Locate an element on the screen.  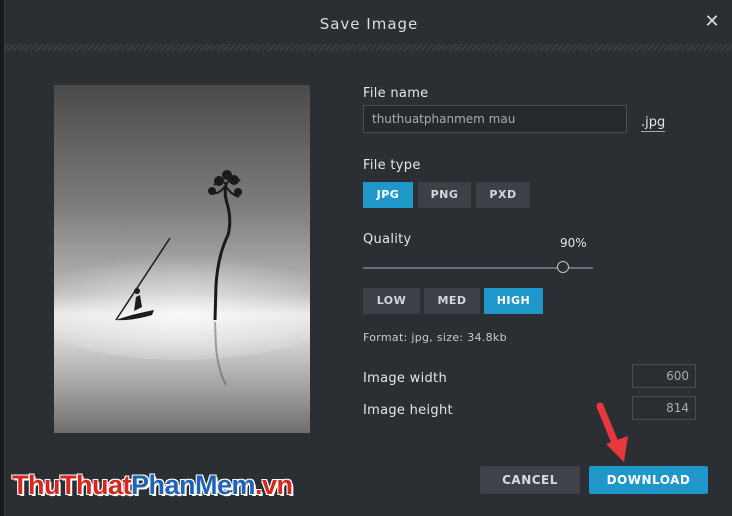
watermark-part2: PhanMem is located at coordinates (193, 485).